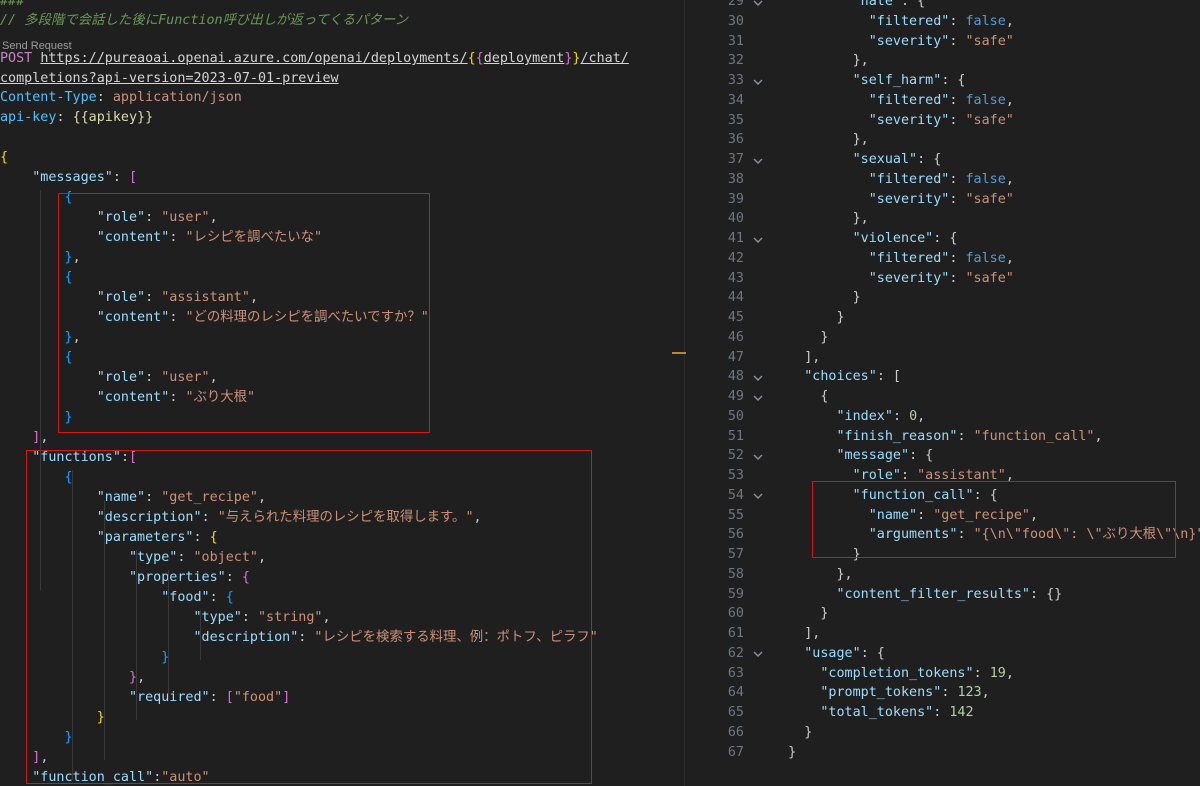  What do you see at coordinates (885, 159) in the screenshot?
I see `code-token: "sexual"` at bounding box center [885, 159].